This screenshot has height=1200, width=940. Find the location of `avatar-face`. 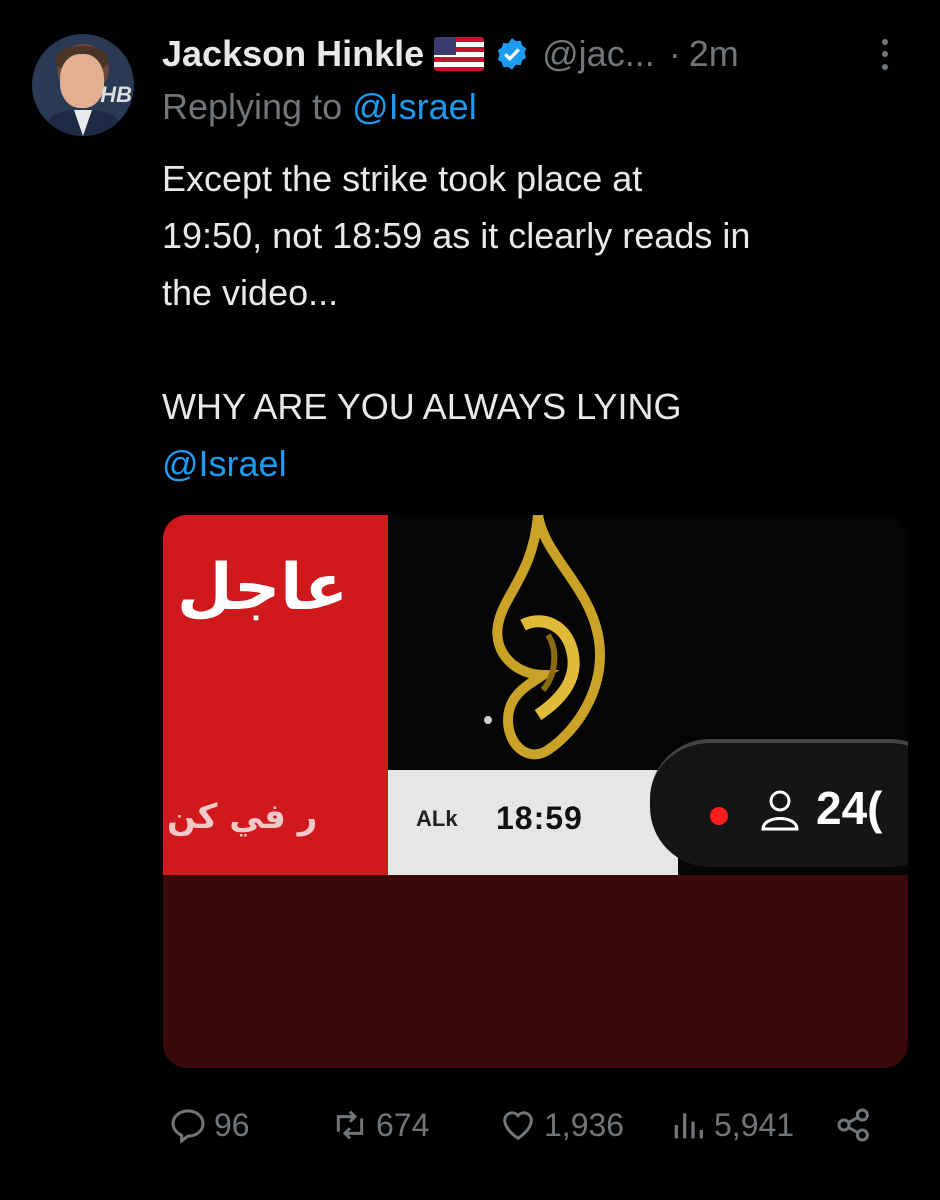

avatar-face is located at coordinates (82, 81).